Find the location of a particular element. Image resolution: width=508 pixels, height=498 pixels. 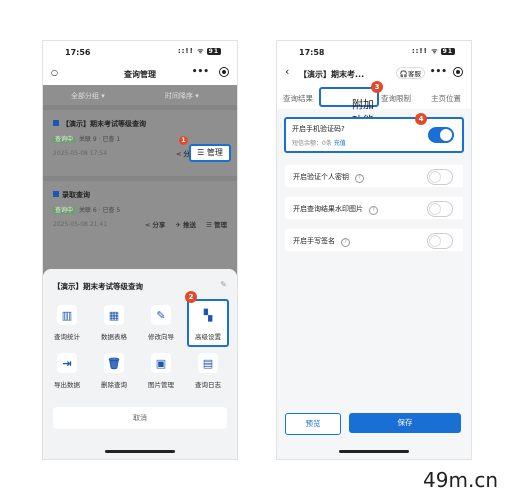

step-badge-2: 2 is located at coordinates (191, 297).